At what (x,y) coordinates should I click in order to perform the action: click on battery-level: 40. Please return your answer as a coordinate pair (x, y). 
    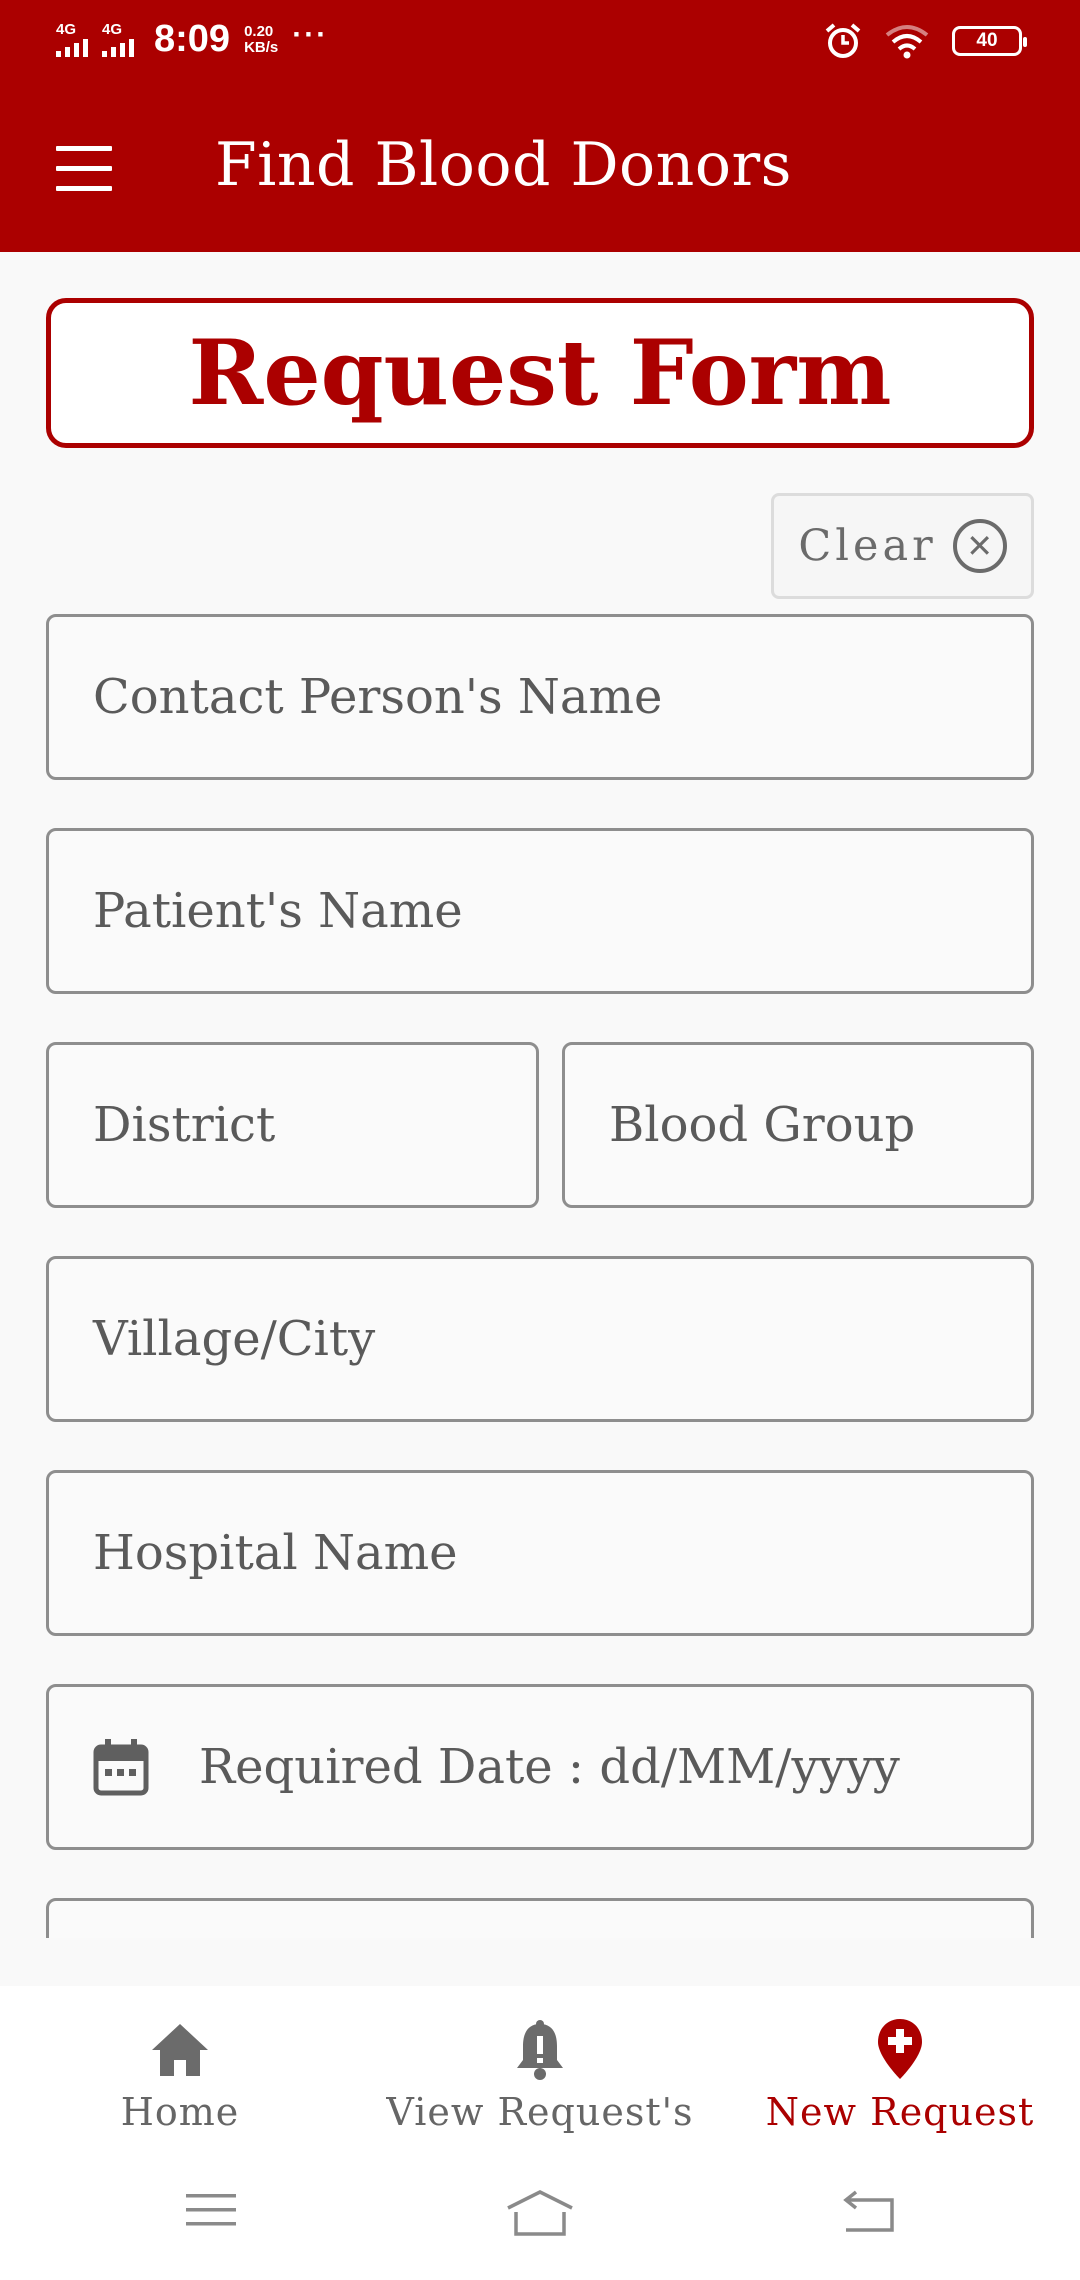
    Looking at the image, I should click on (987, 40).